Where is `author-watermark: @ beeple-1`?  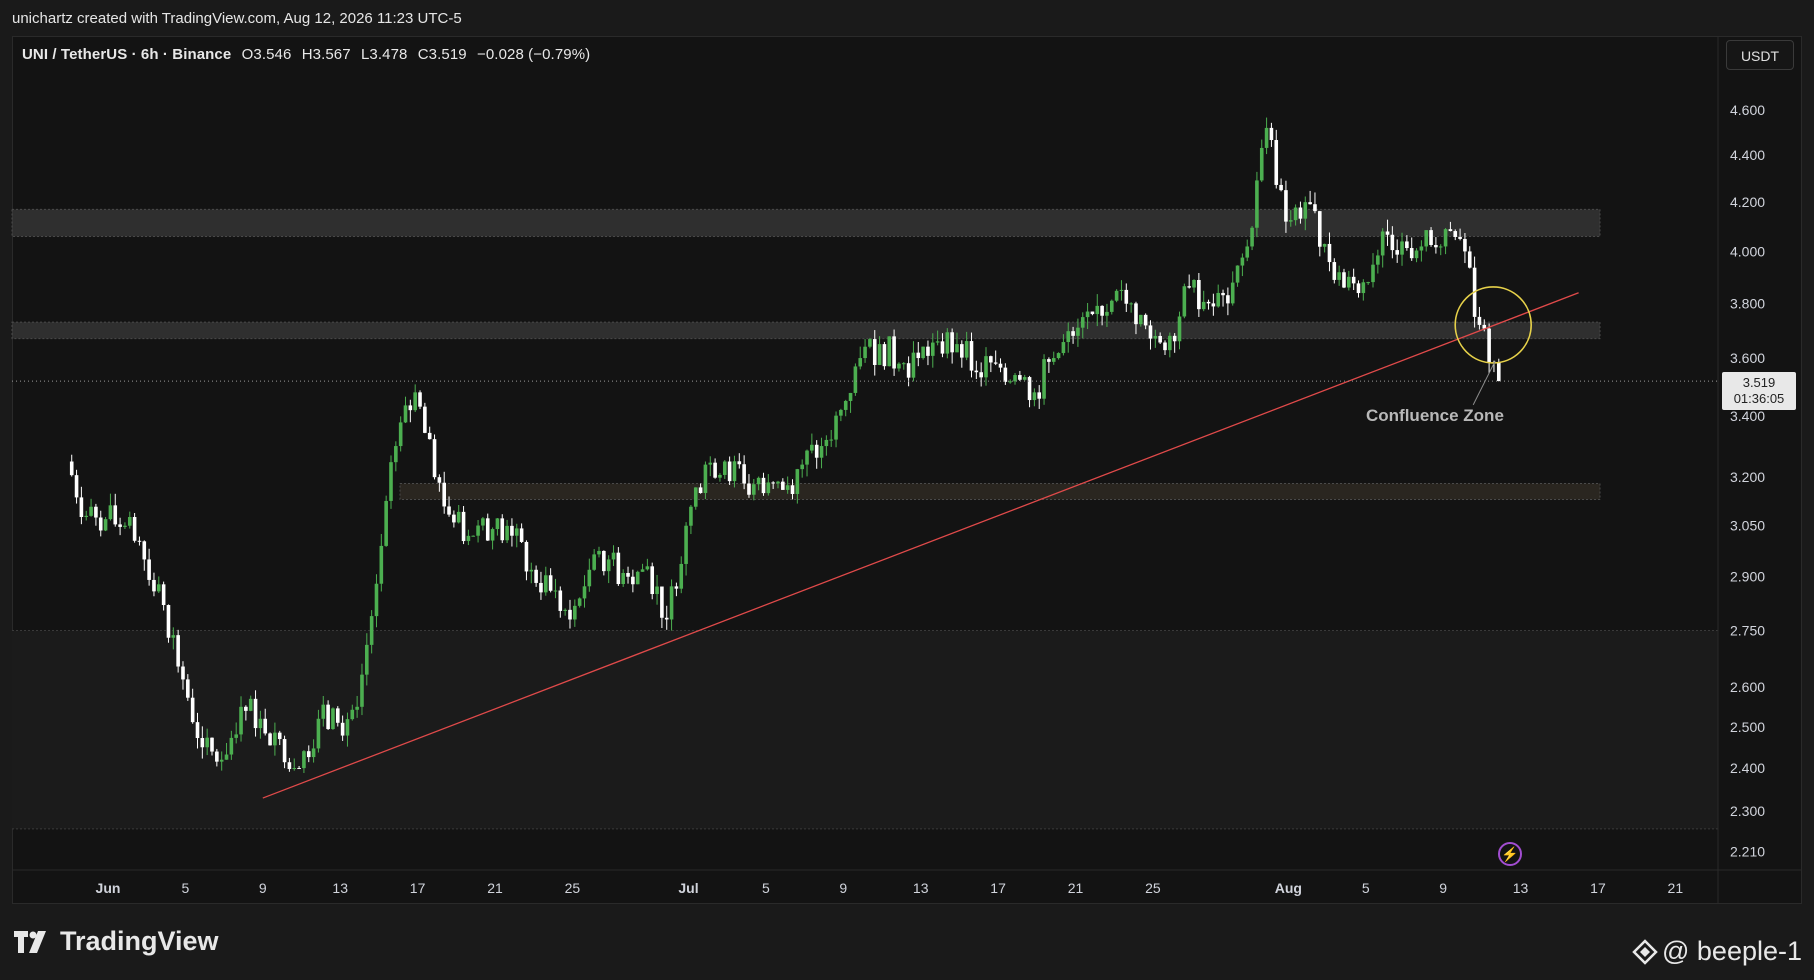
author-watermark: @ beeple-1 is located at coordinates (1717, 951).